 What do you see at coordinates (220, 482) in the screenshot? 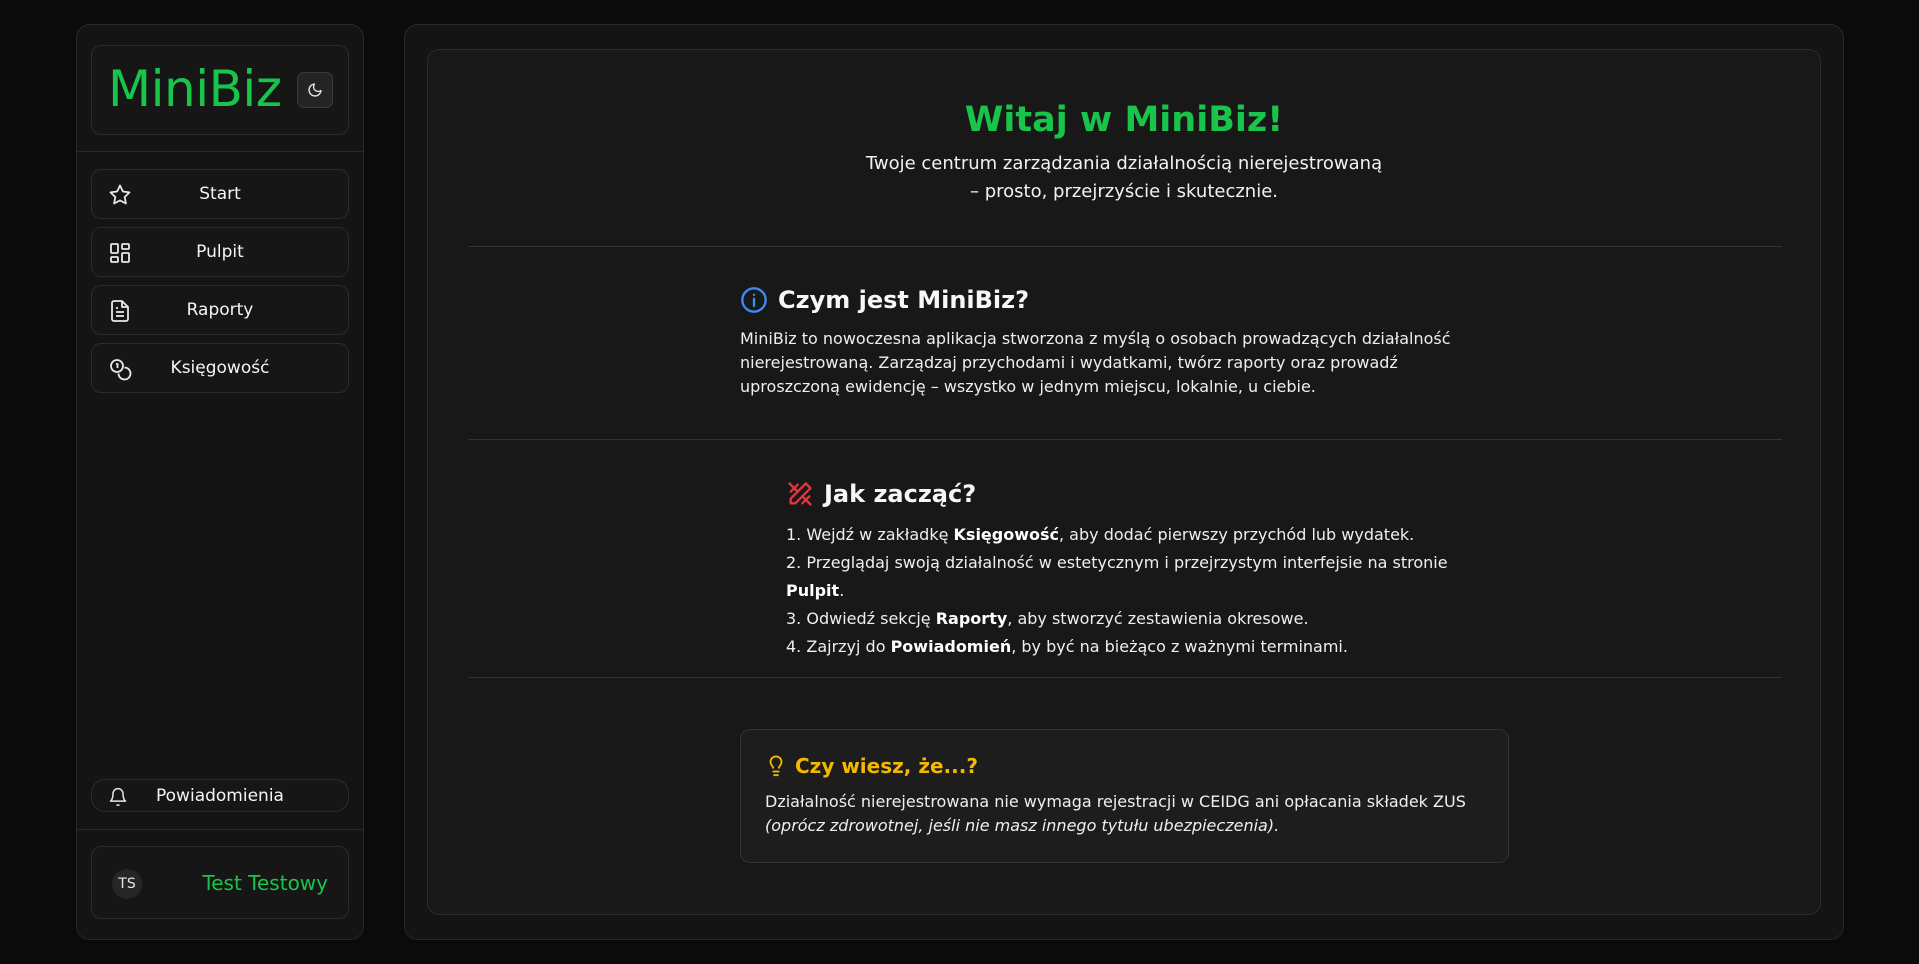
I see `sidebar: MiniBiz Start Pulpit Raporty Księgowość` at bounding box center [220, 482].